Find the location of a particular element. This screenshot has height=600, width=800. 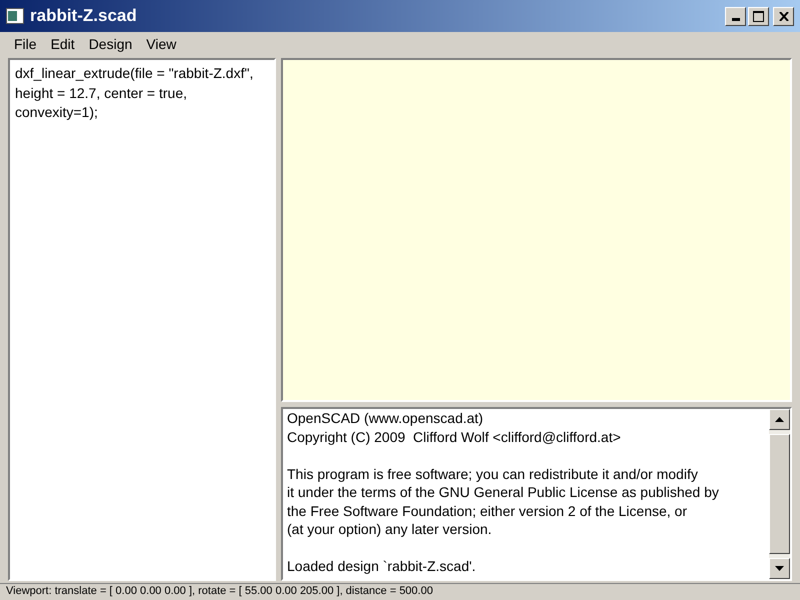

scrollbar is located at coordinates (779, 494).